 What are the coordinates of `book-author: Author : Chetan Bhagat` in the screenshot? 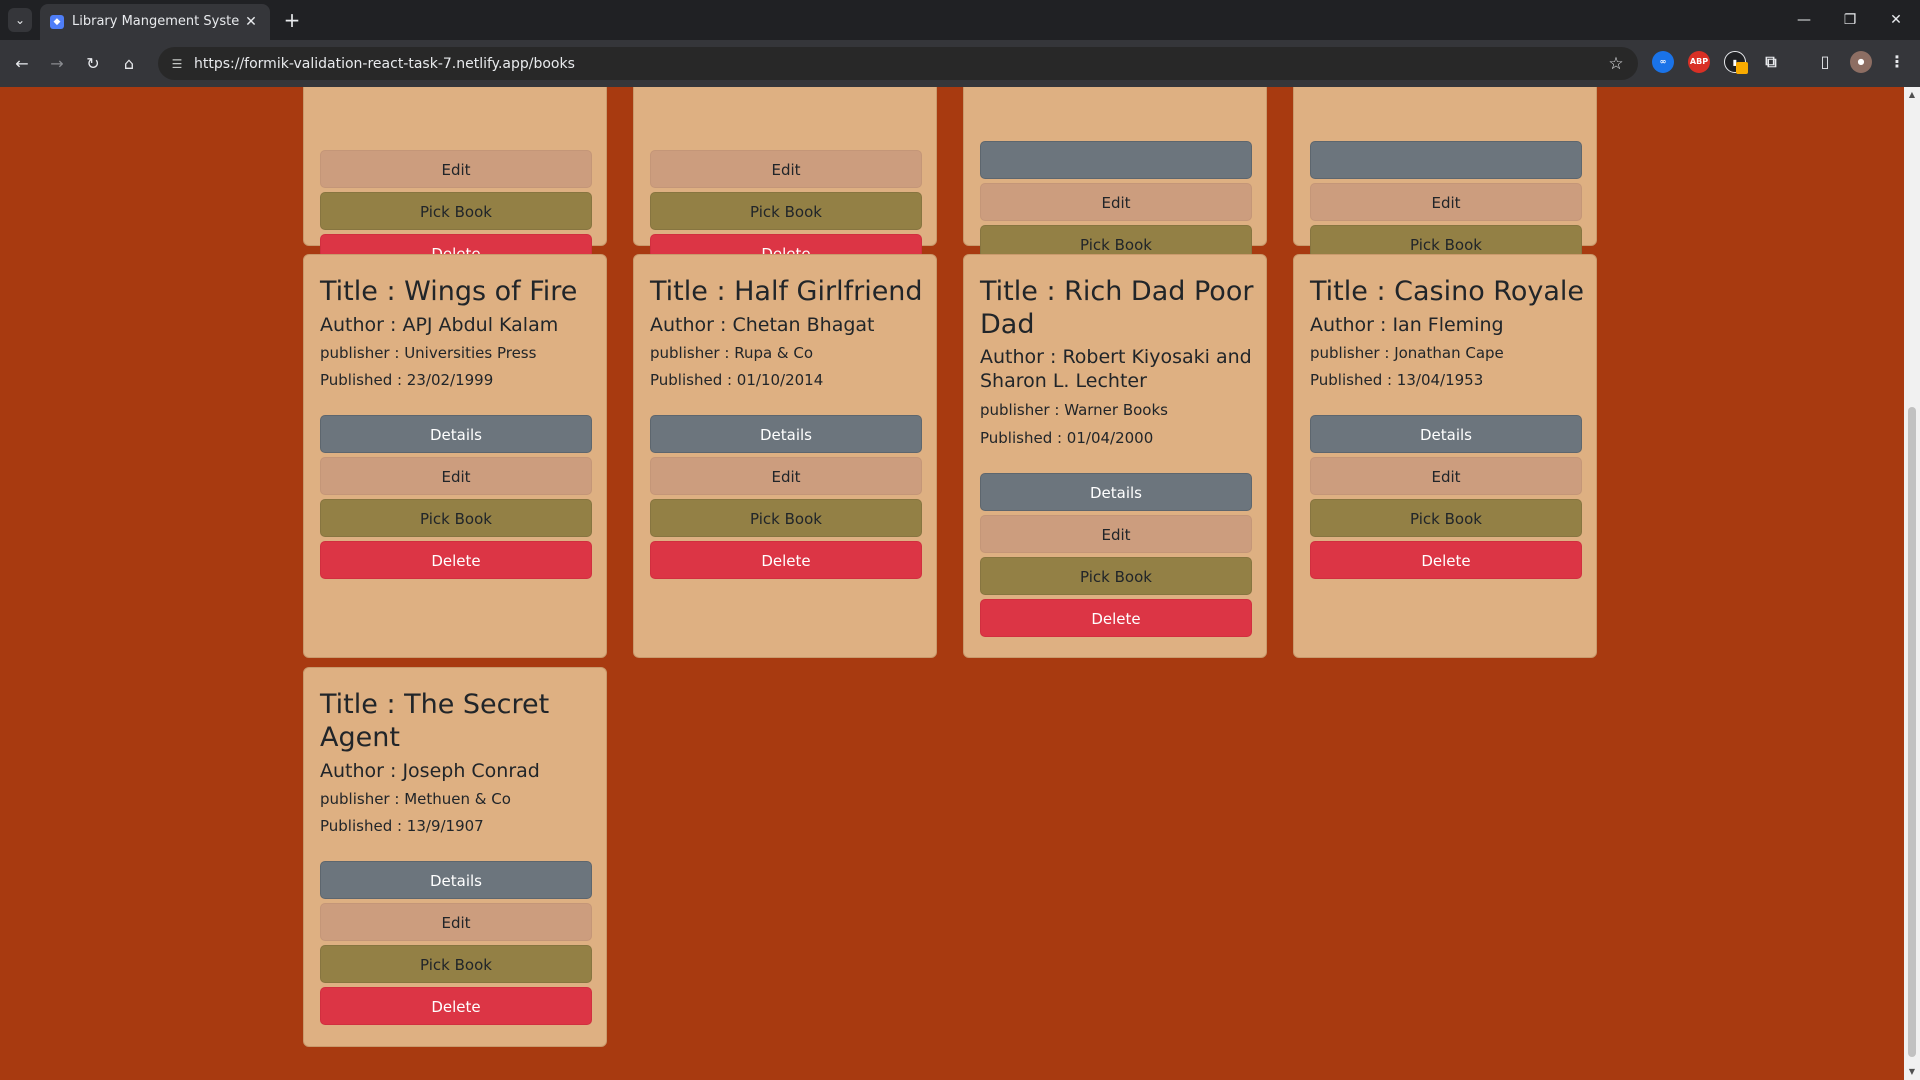 It's located at (762, 325).